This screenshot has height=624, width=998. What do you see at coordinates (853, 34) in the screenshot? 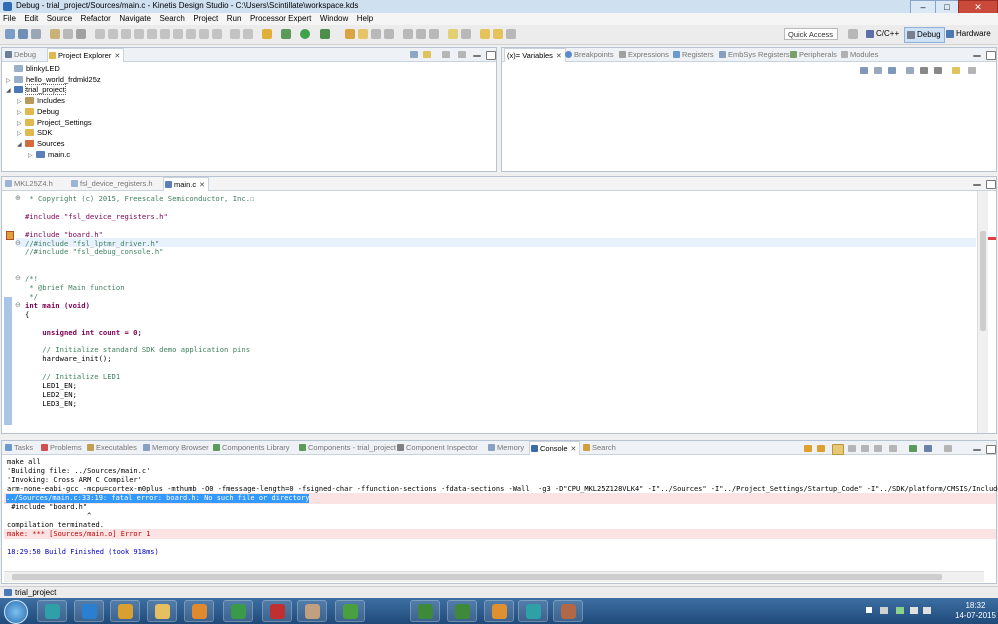
I see `open-perspective-icon` at bounding box center [853, 34].